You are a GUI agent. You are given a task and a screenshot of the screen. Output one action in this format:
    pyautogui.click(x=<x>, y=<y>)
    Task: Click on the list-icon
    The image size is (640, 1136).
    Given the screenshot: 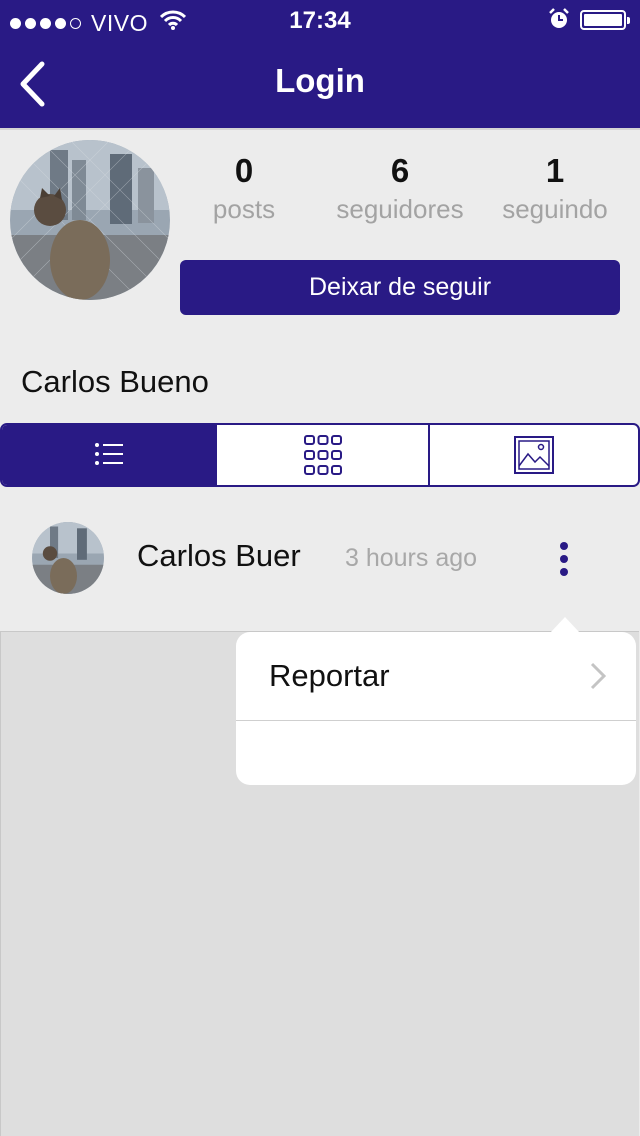 What is the action you would take?
    pyautogui.click(x=108, y=454)
    